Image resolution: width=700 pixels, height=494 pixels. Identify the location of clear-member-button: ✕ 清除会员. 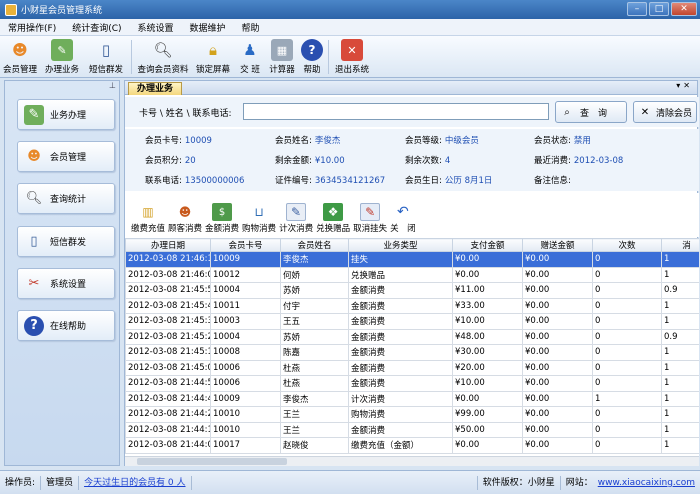
(665, 112).